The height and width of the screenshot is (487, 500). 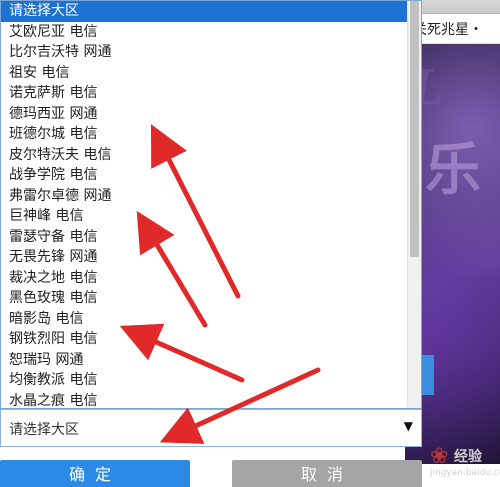 I want to click on region-option: 雷瑟守备 电信, so click(x=205, y=237).